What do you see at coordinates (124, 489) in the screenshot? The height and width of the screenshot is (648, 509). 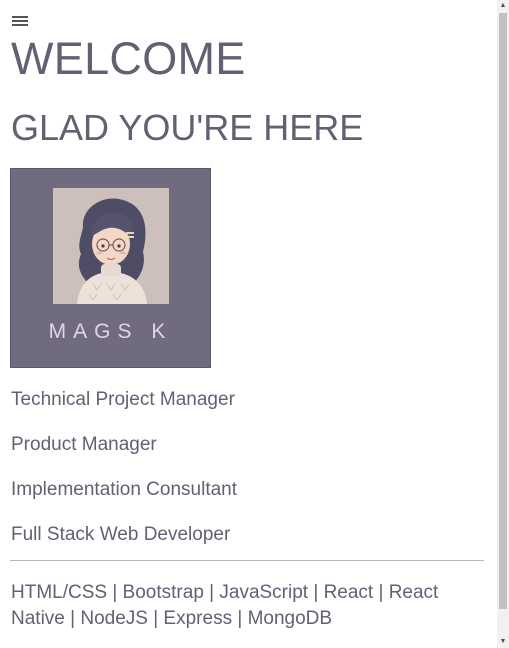 I see `role-item: Implementation Consultant` at bounding box center [124, 489].